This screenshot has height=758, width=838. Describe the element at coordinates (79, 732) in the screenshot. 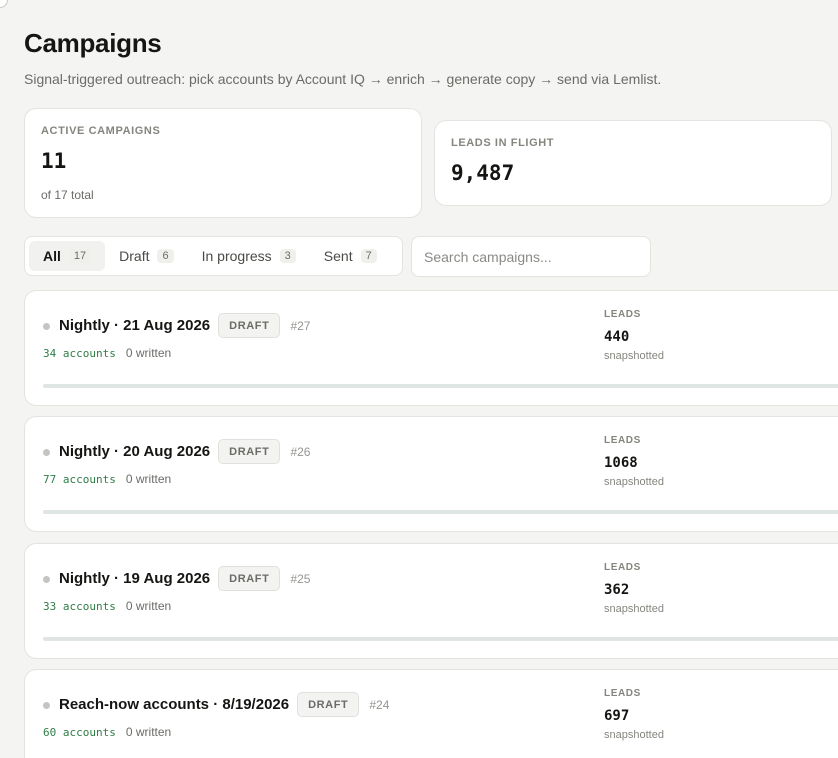

I see `accounts-count: 60 accounts` at that location.